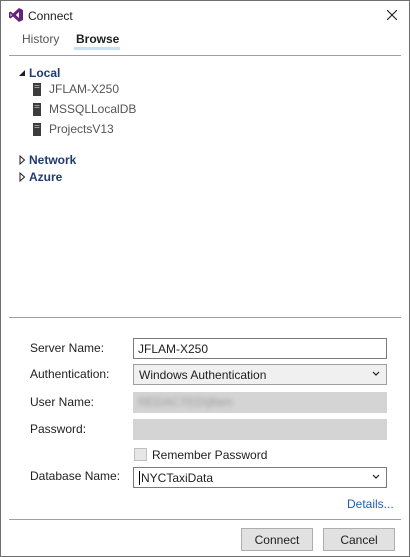  Describe the element at coordinates (16, 15) in the screenshot. I see `visual-studio-icon` at that location.